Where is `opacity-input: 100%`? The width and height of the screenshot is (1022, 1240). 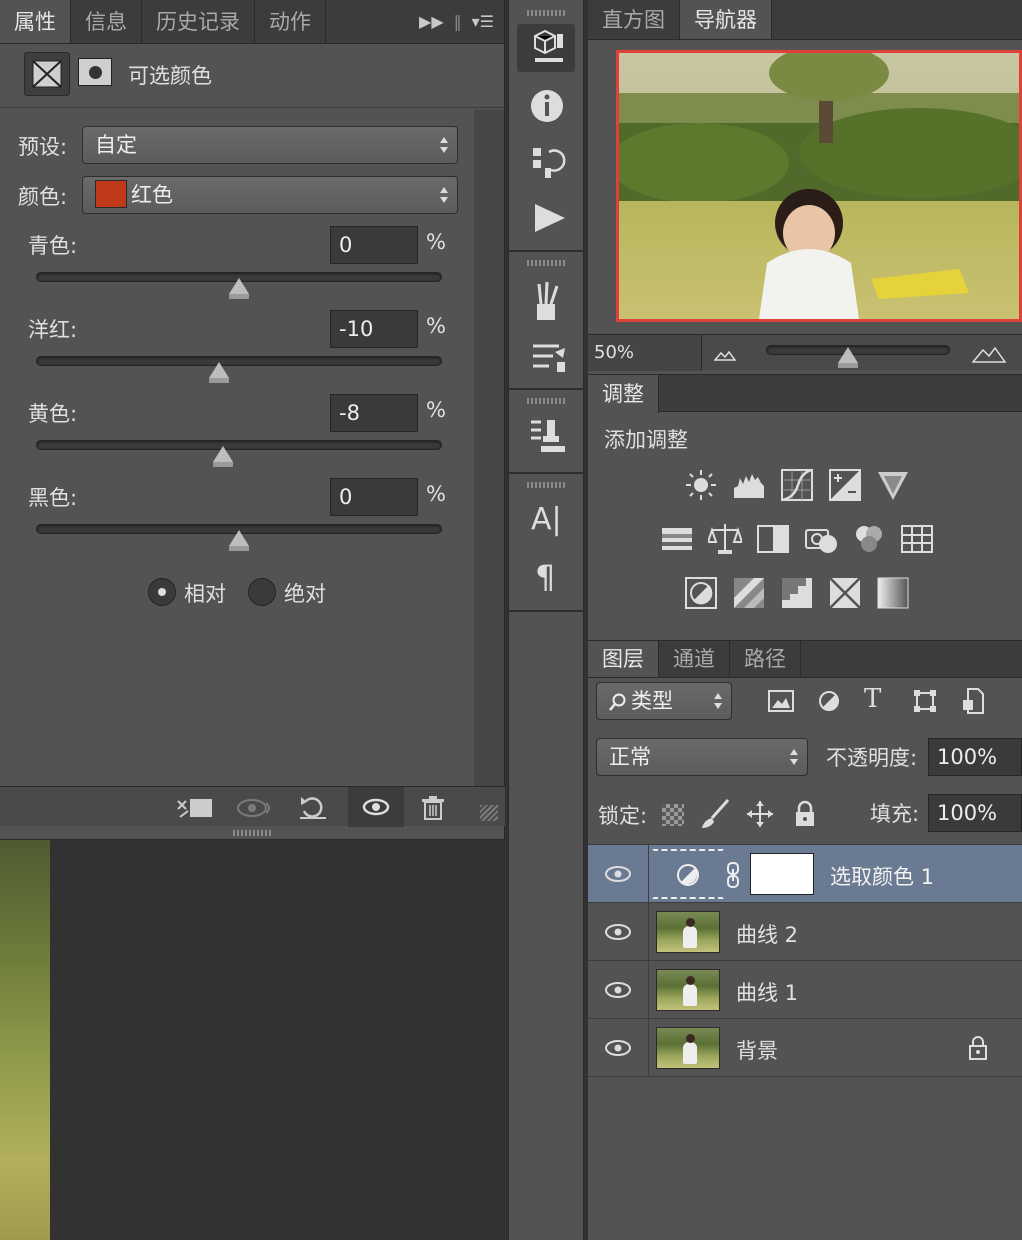 opacity-input: 100% is located at coordinates (975, 757).